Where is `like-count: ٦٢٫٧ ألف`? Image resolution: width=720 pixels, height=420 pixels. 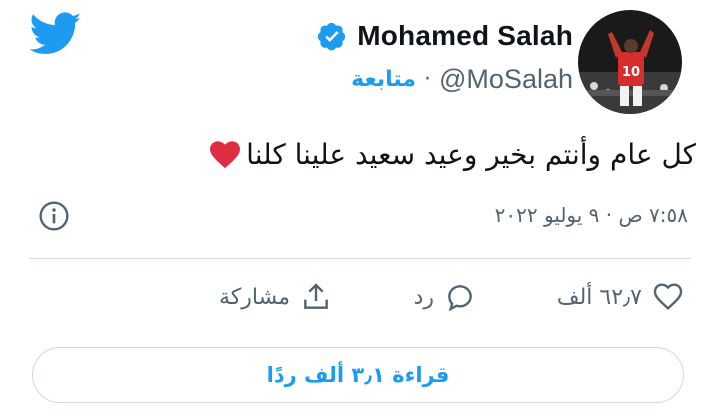
like-count: ٦٢٫٧ ألف is located at coordinates (599, 297).